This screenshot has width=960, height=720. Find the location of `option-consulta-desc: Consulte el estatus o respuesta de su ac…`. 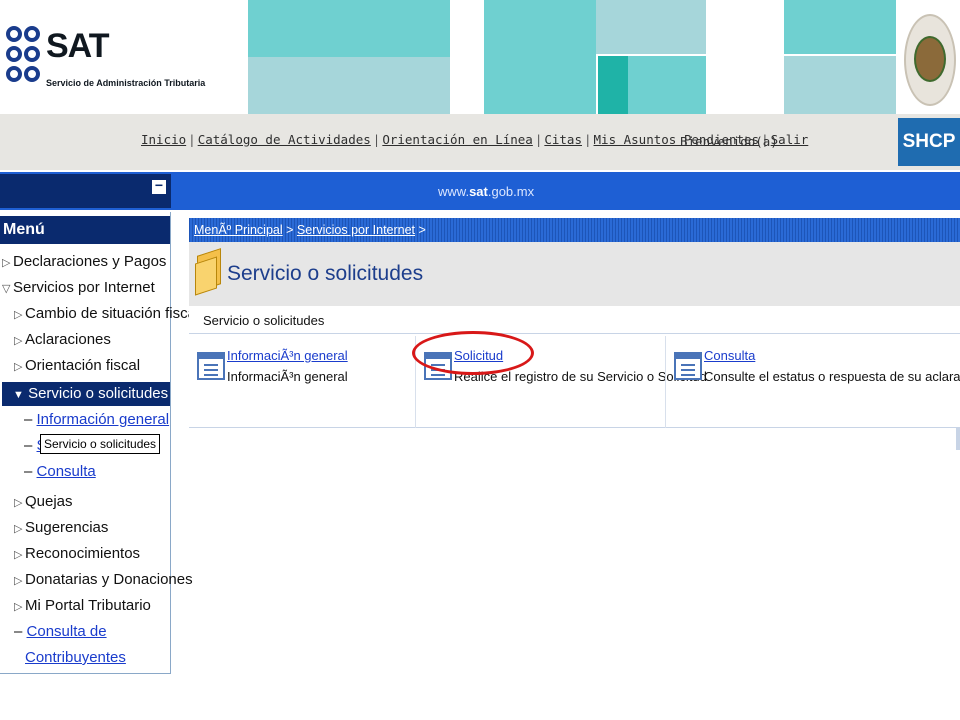

option-consulta-desc: Consulte el estatus o respuesta de su ac… is located at coordinates (832, 376).